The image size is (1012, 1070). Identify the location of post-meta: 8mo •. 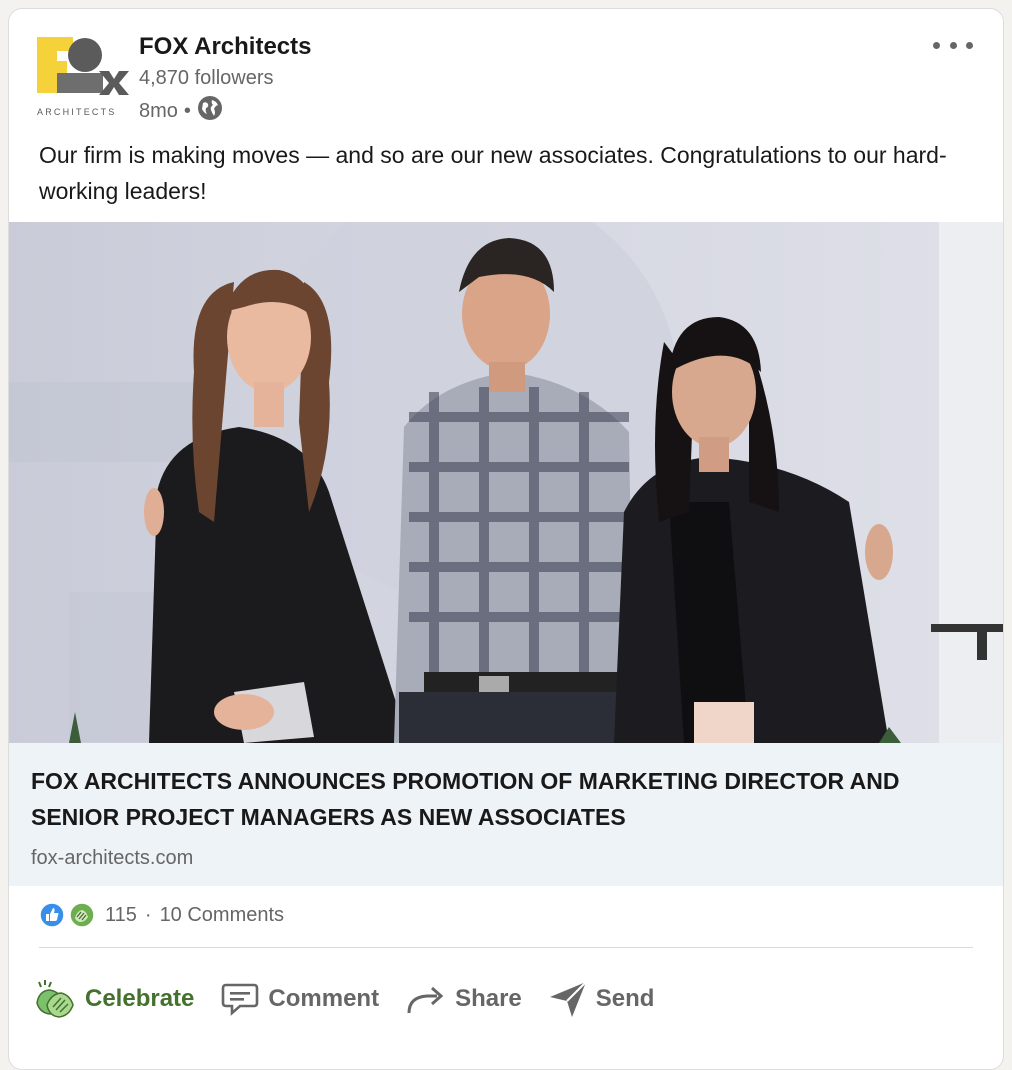
(181, 111).